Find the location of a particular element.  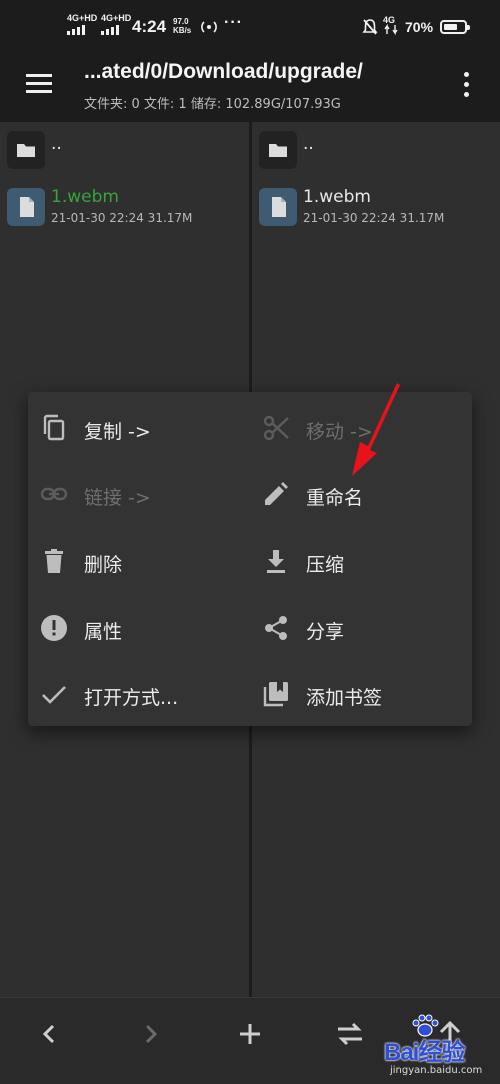

link-icon is located at coordinates (54, 494).